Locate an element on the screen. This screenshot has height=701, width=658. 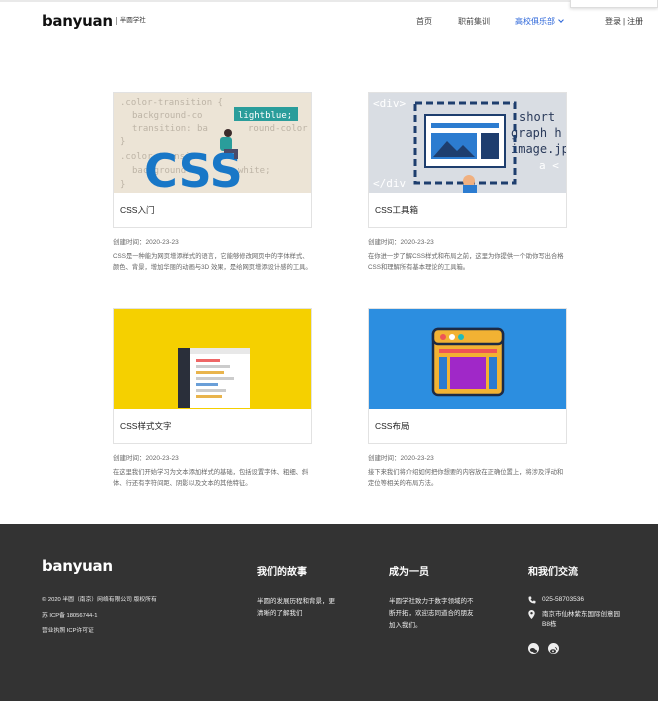
card-frame: CSS布局 is located at coordinates (467, 376).